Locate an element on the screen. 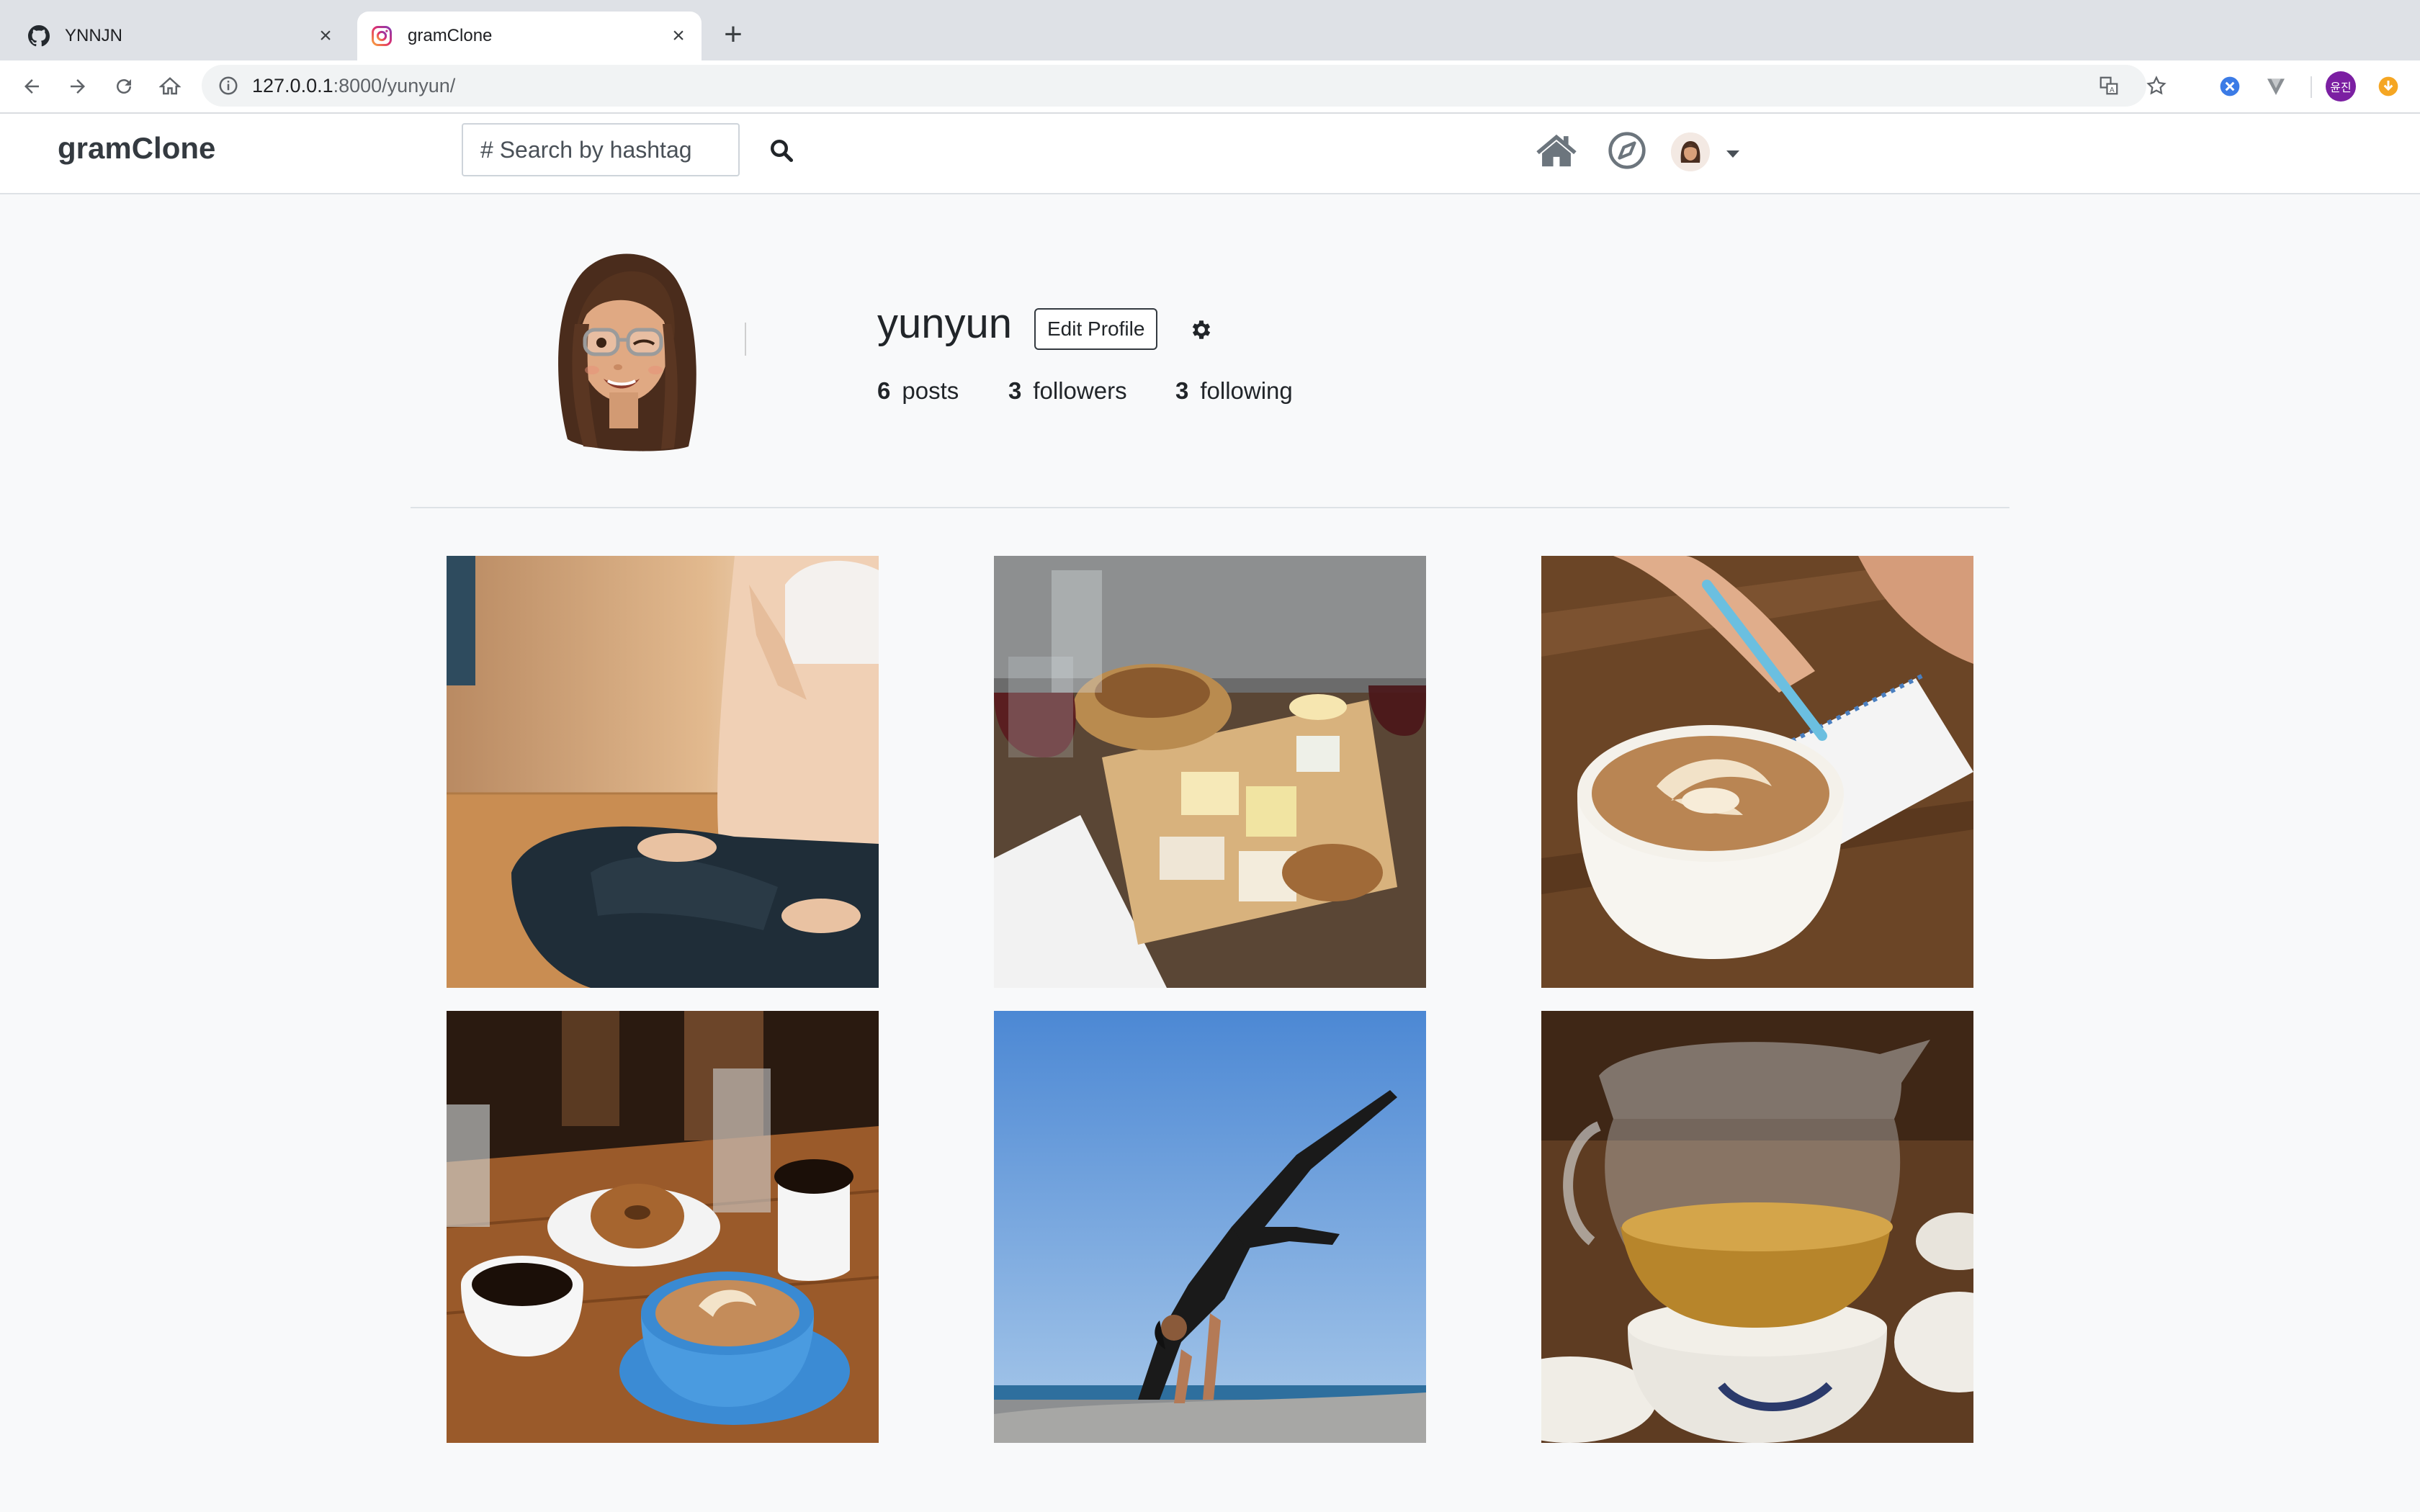 The height and width of the screenshot is (1512, 2420). tab-title: gramClone is located at coordinates (450, 35).